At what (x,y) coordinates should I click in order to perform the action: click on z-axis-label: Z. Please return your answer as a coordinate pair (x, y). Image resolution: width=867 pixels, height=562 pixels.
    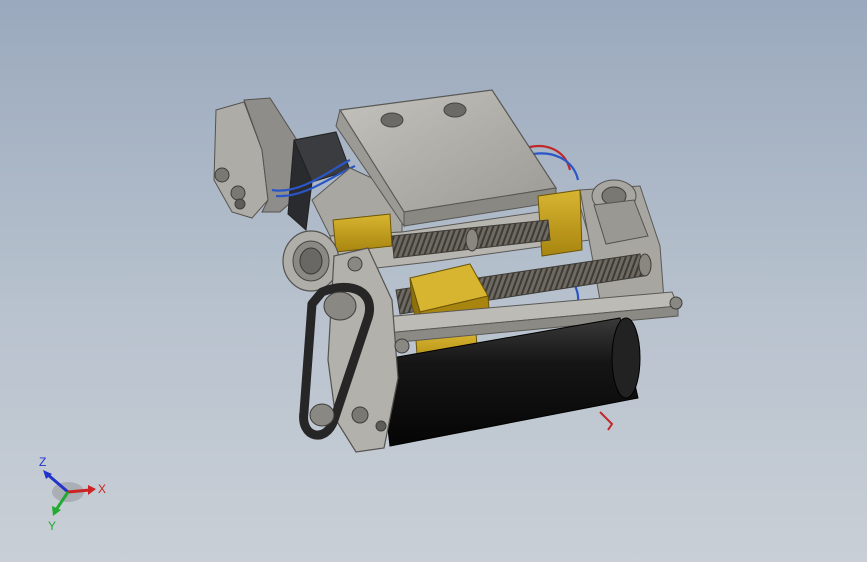
    Looking at the image, I should click on (42, 462).